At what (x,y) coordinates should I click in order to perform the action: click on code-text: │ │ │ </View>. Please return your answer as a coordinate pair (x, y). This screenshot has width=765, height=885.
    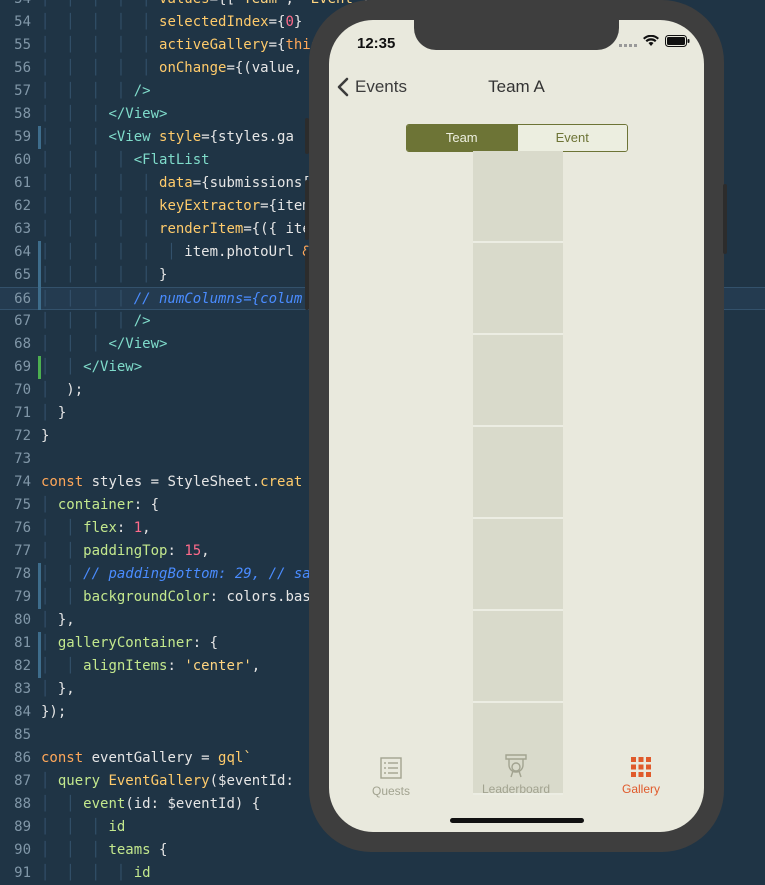
    Looking at the image, I should click on (104, 114).